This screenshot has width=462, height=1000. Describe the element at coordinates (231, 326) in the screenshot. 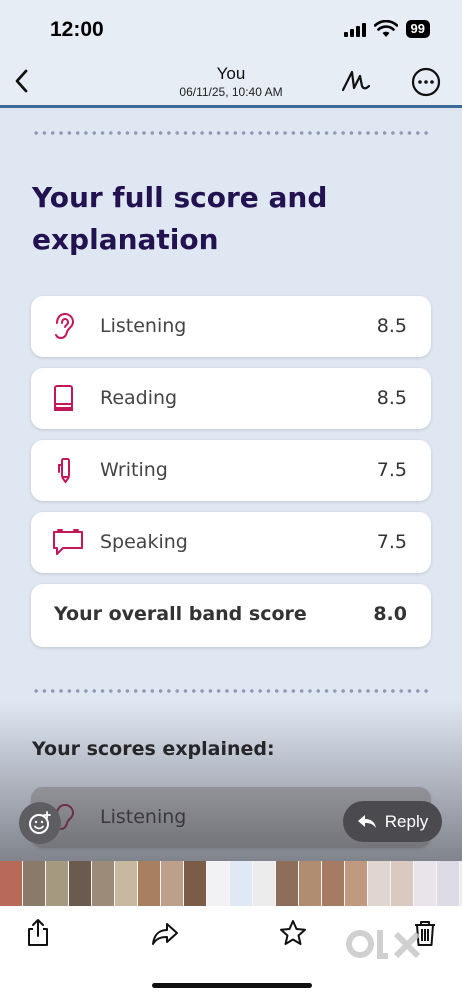

I see `score-card-listening: Listening 8.5` at that location.